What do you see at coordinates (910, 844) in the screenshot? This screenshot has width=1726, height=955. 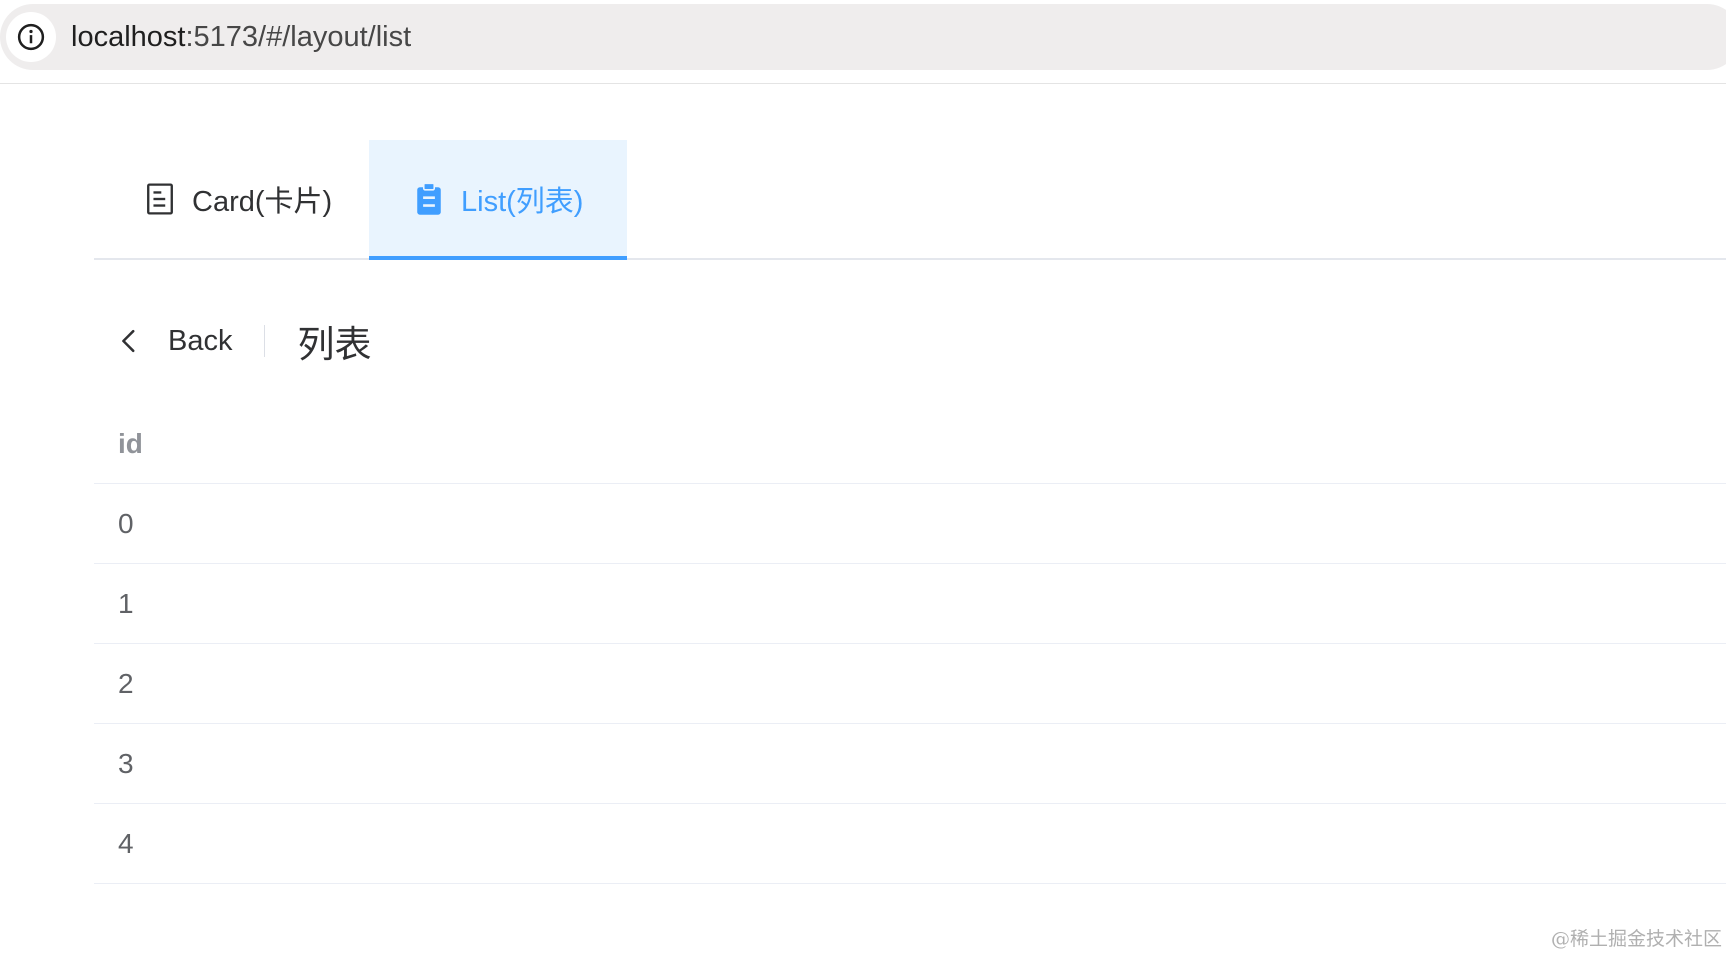 I see `table-row: 4` at bounding box center [910, 844].